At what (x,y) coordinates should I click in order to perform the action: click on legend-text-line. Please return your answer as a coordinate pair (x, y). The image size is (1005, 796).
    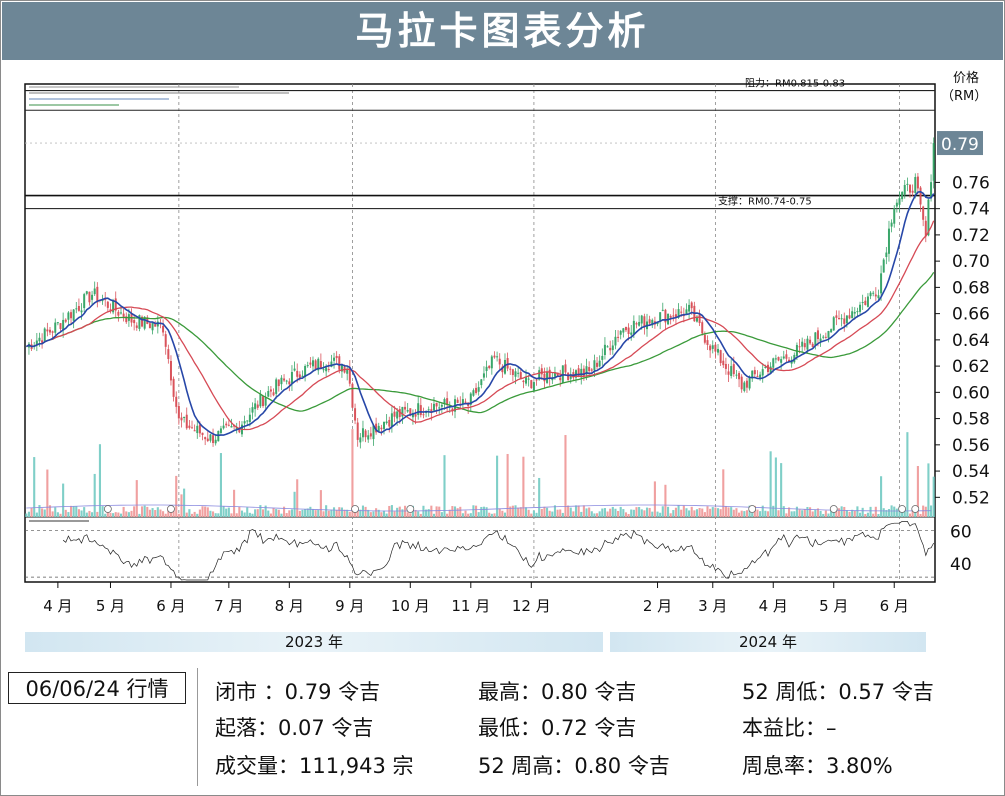
    Looking at the image, I should click on (74, 105).